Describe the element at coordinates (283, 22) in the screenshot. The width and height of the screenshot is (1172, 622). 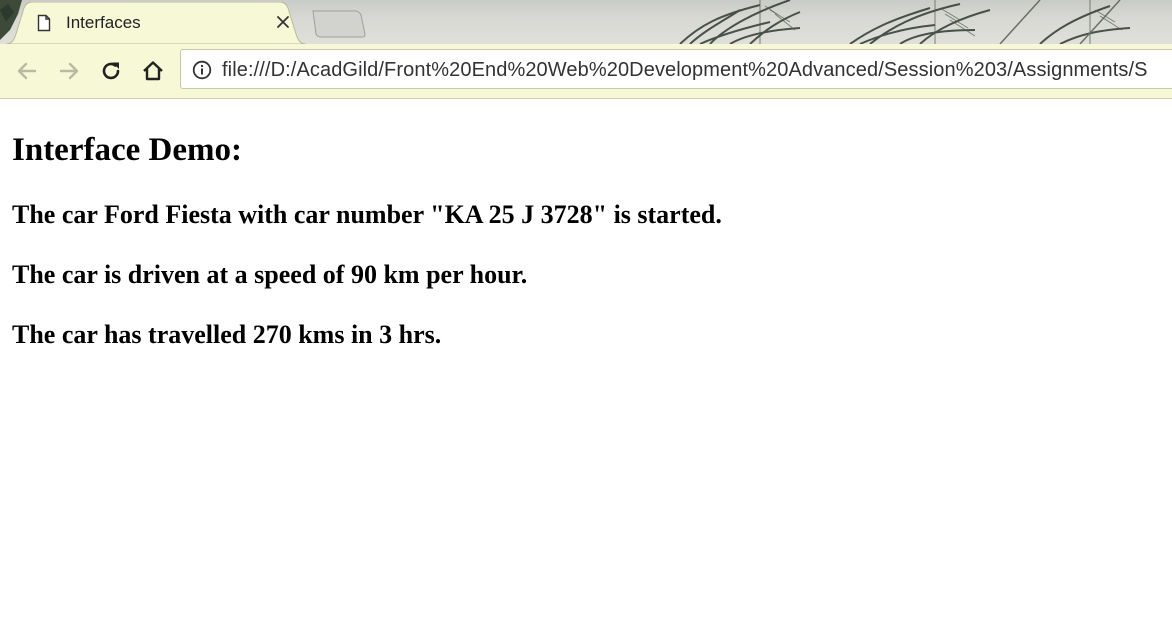
I see `close-icon` at that location.